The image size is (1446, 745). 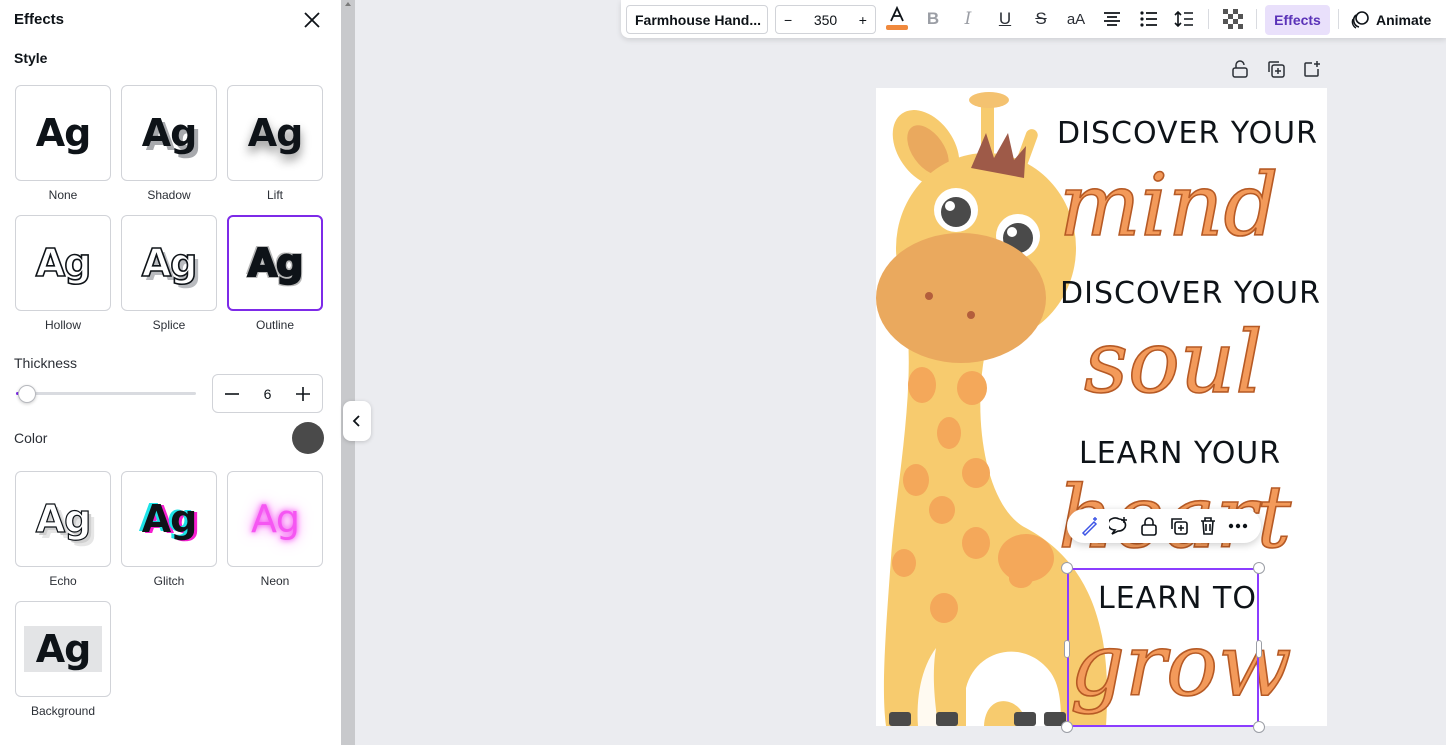 What do you see at coordinates (933, 19) in the screenshot?
I see `bold-icon: B` at bounding box center [933, 19].